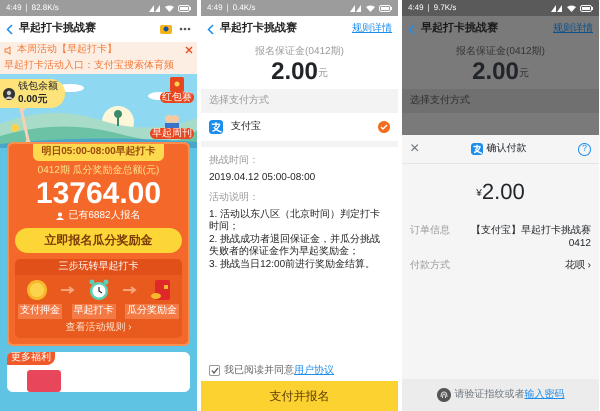 The image size is (600, 411). I want to click on step-label: 支付押金, so click(40, 311).